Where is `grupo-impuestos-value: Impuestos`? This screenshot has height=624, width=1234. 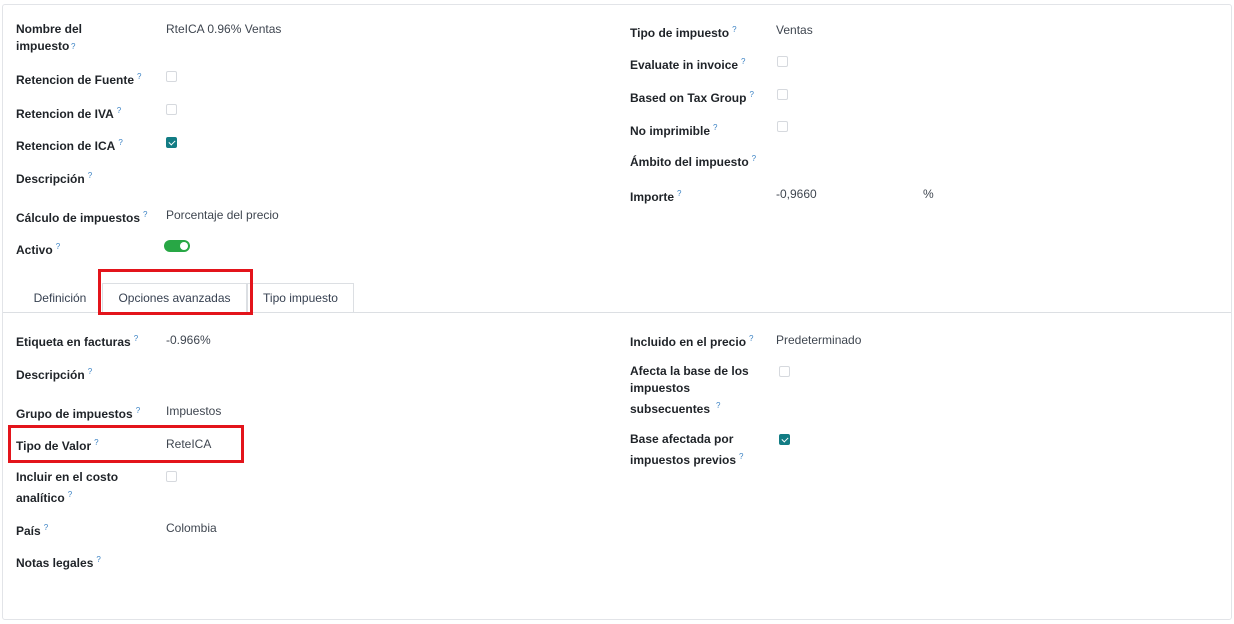
grupo-impuestos-value: Impuestos is located at coordinates (193, 411).